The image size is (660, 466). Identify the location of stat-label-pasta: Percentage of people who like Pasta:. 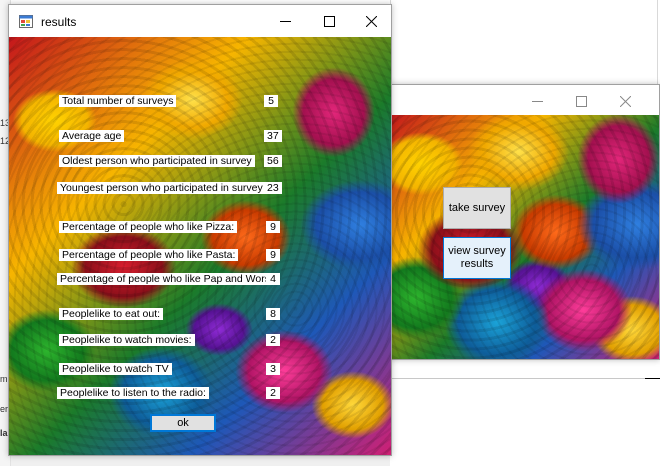
(149, 255).